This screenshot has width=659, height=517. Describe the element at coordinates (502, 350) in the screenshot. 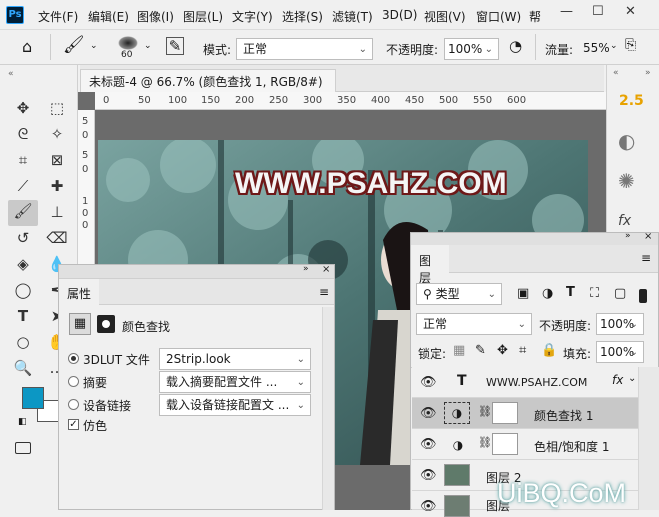

I see `lock-position-icon: ✥` at that location.